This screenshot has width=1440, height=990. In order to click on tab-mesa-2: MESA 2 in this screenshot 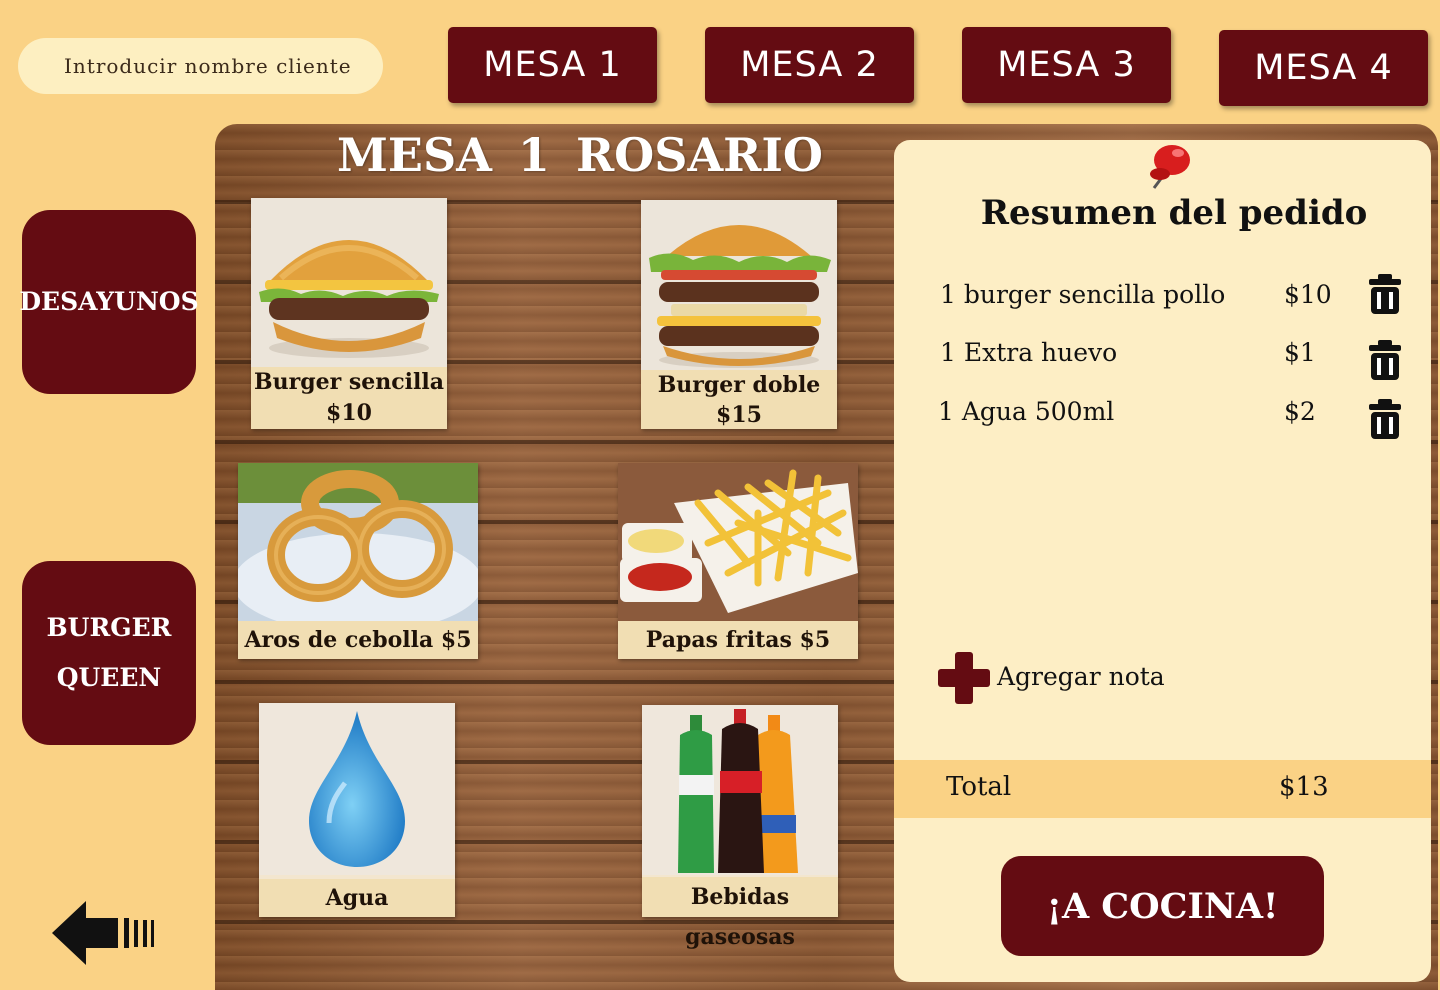, I will do `click(809, 65)`.